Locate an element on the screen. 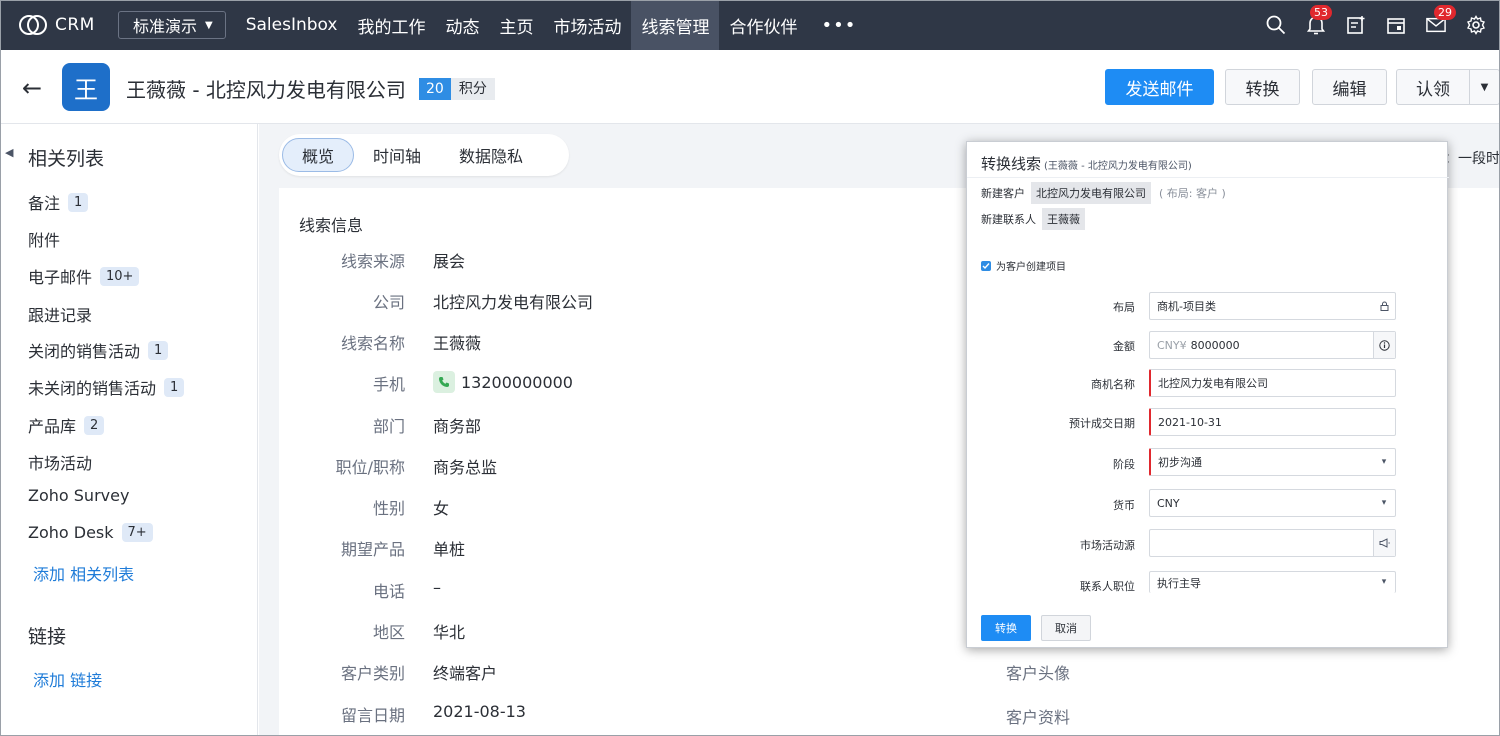 The width and height of the screenshot is (1500, 736). add-link-link: 添加 链接 is located at coordinates (67, 679).